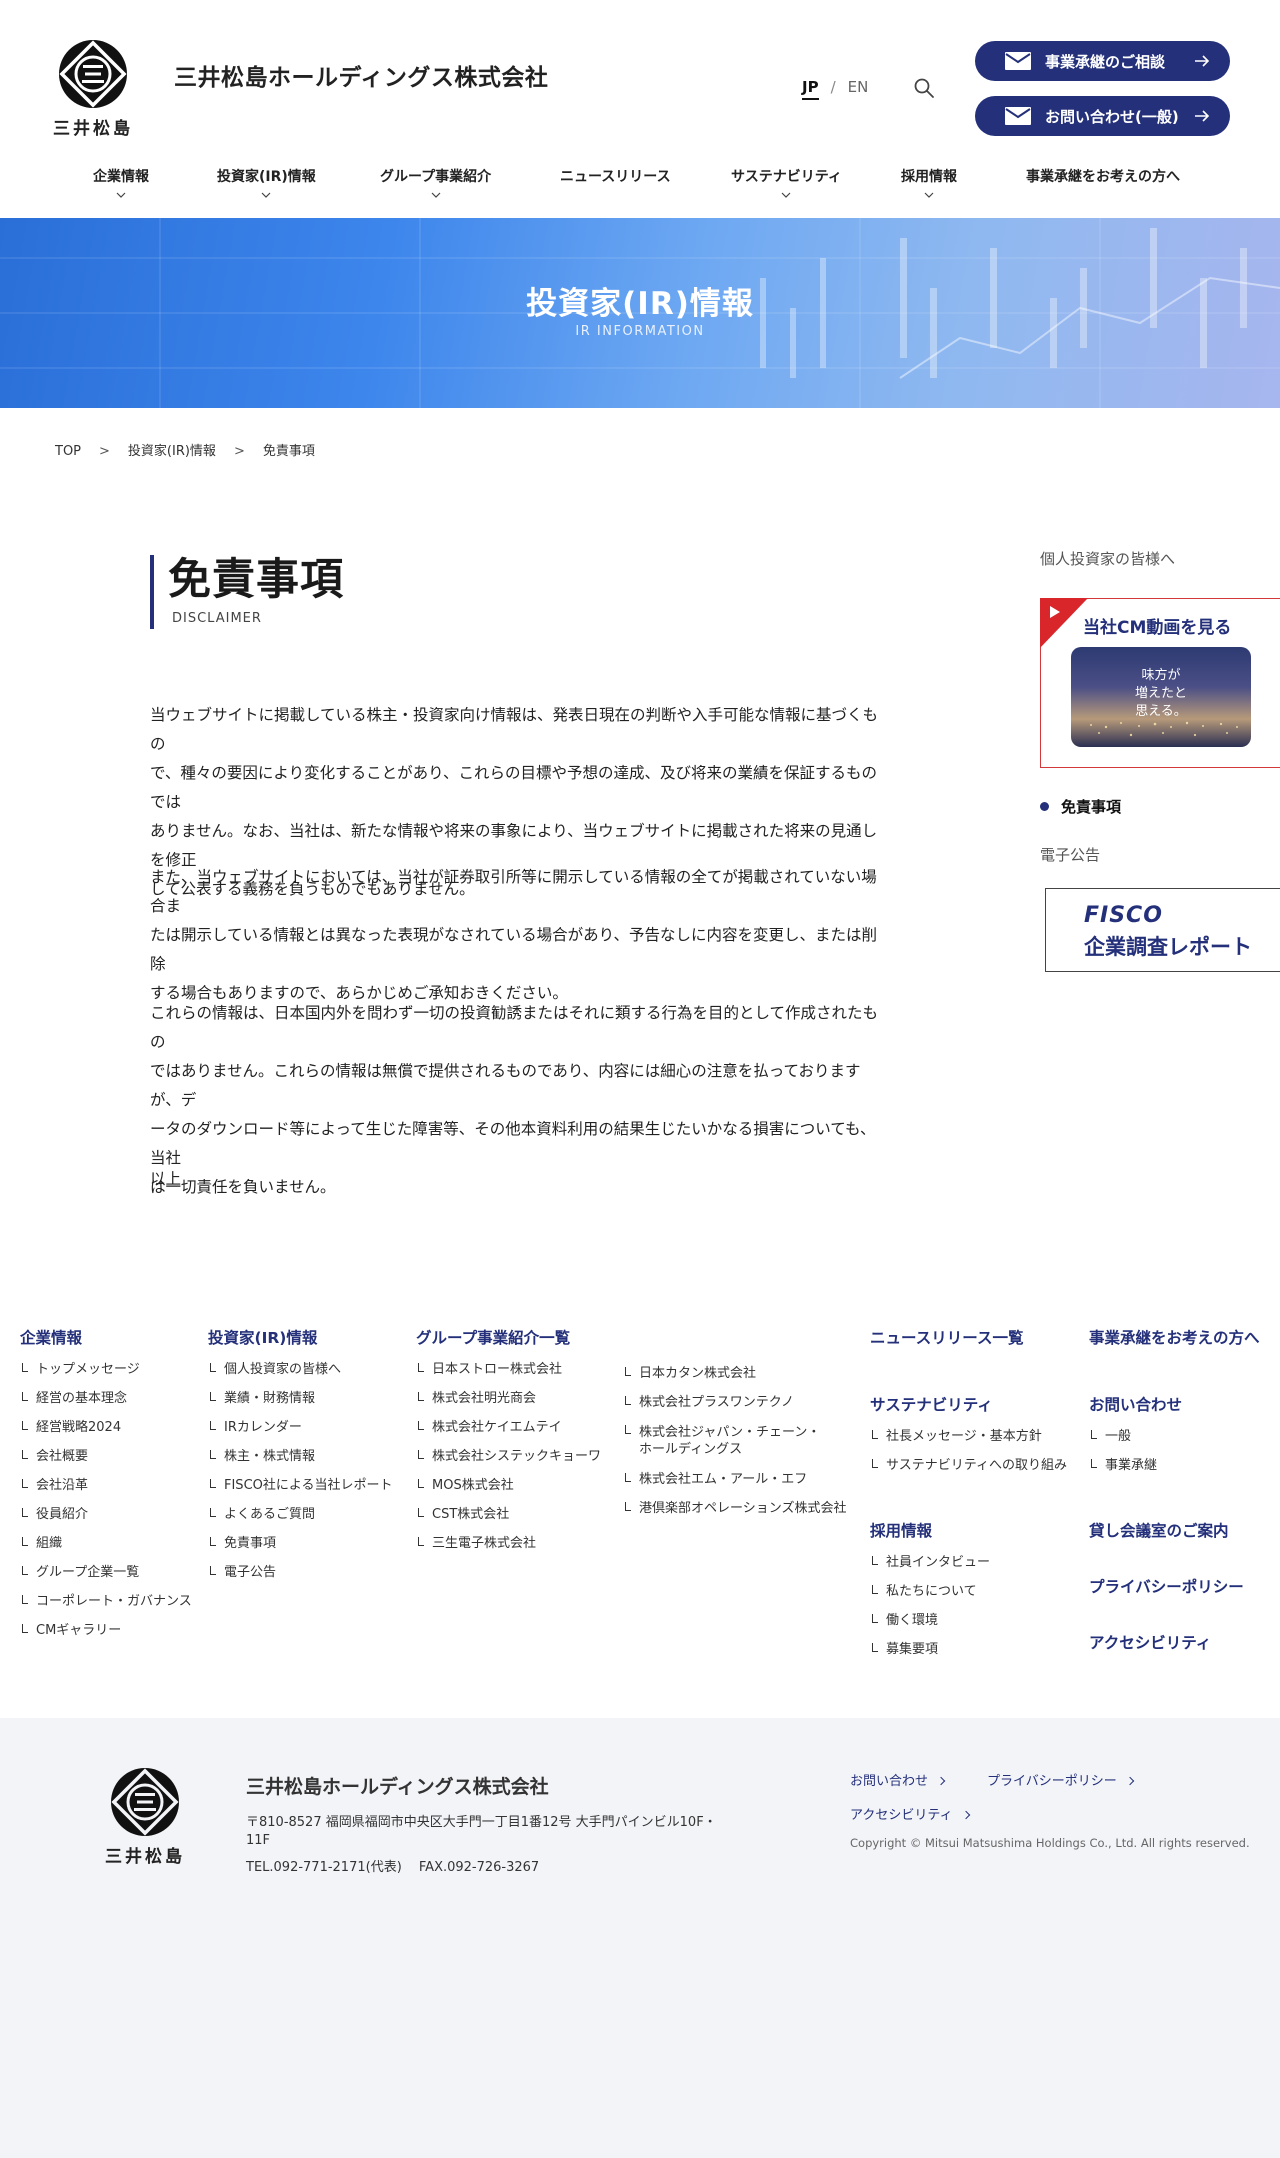  I want to click on logo-caption: 三井松島, so click(93, 129).